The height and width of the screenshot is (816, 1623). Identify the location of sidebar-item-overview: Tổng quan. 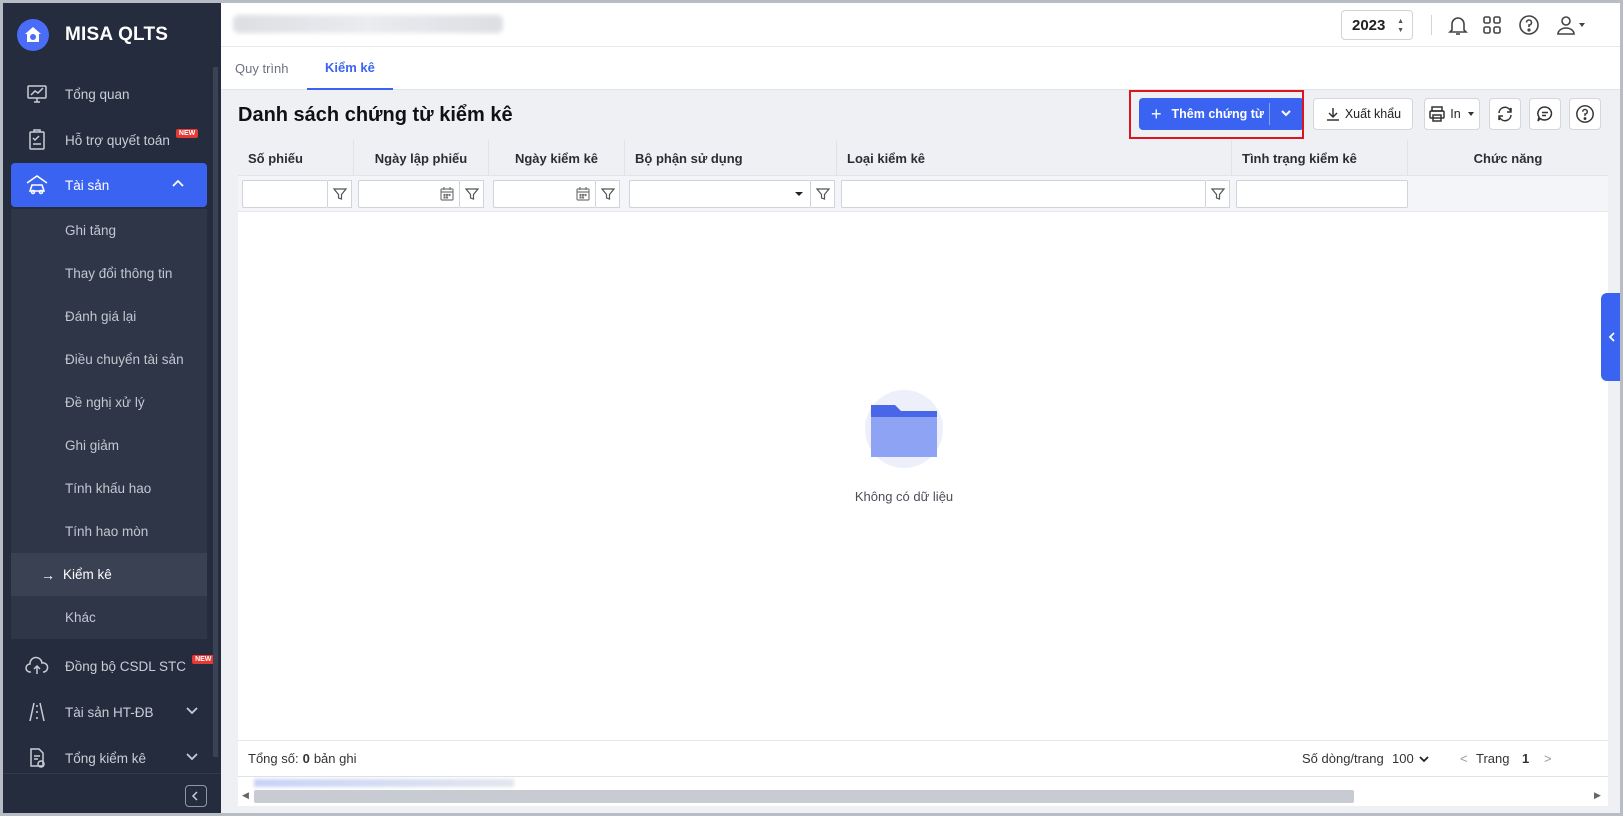
(112, 94).